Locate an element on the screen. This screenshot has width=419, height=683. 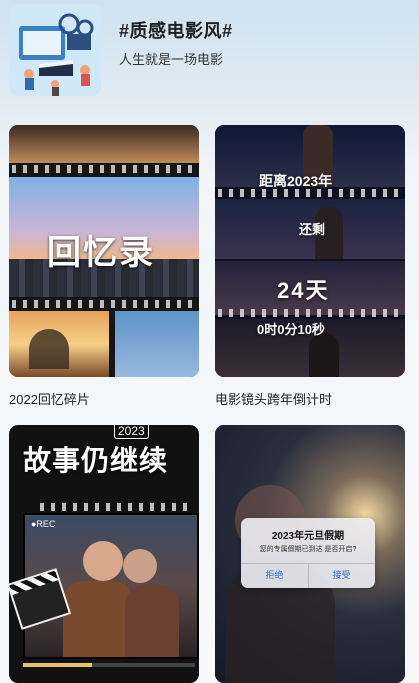
handwritten-headline: 故事仍继续 is located at coordinates (96, 460).